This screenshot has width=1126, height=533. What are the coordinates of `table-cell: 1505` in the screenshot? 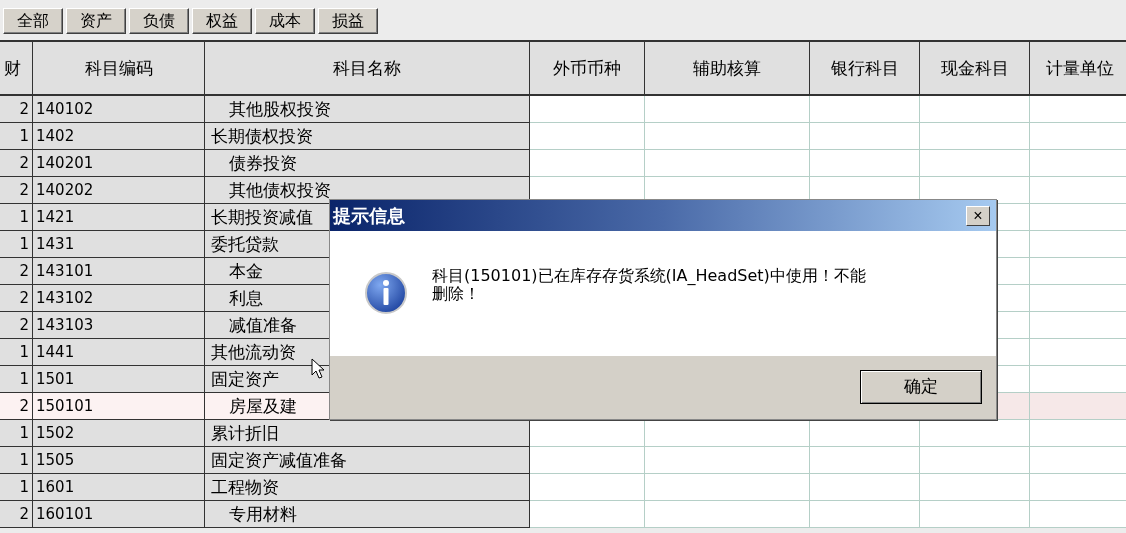 It's located at (119, 460).